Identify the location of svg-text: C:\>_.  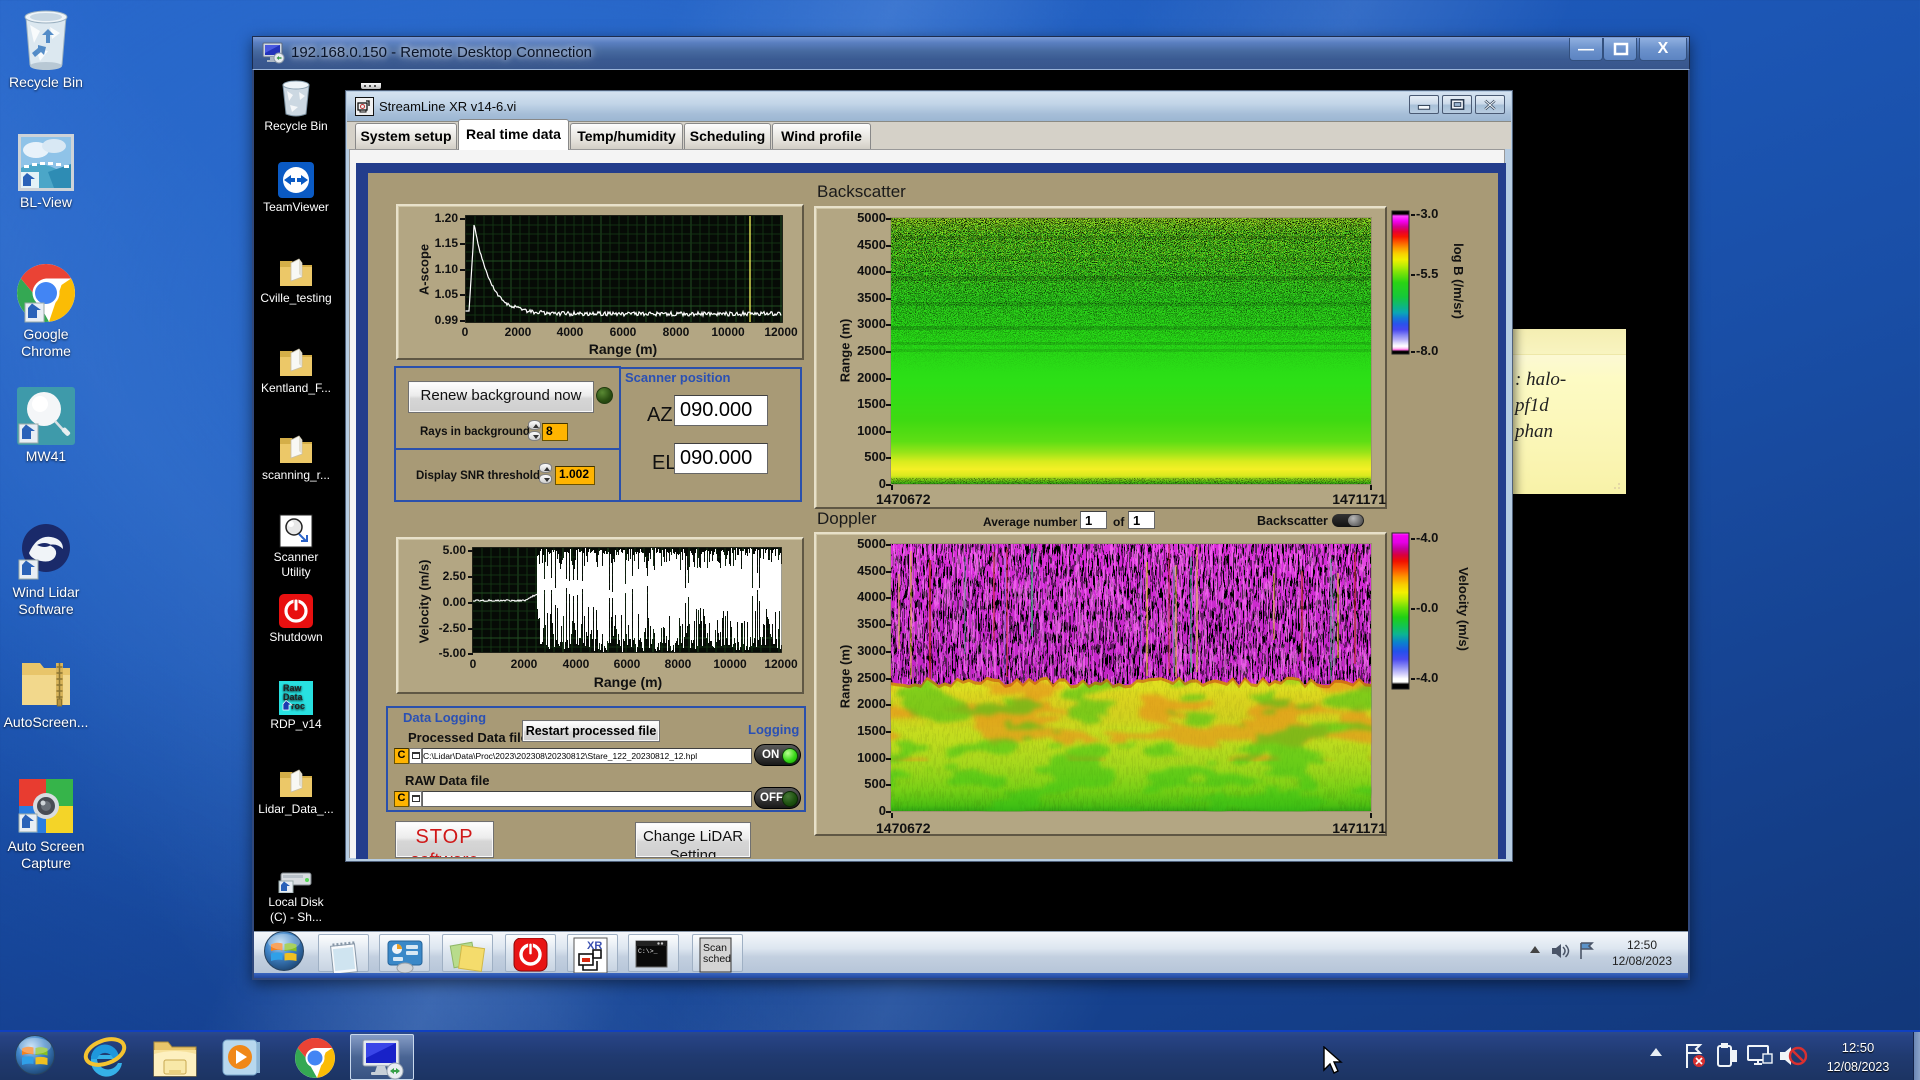
(648, 951).